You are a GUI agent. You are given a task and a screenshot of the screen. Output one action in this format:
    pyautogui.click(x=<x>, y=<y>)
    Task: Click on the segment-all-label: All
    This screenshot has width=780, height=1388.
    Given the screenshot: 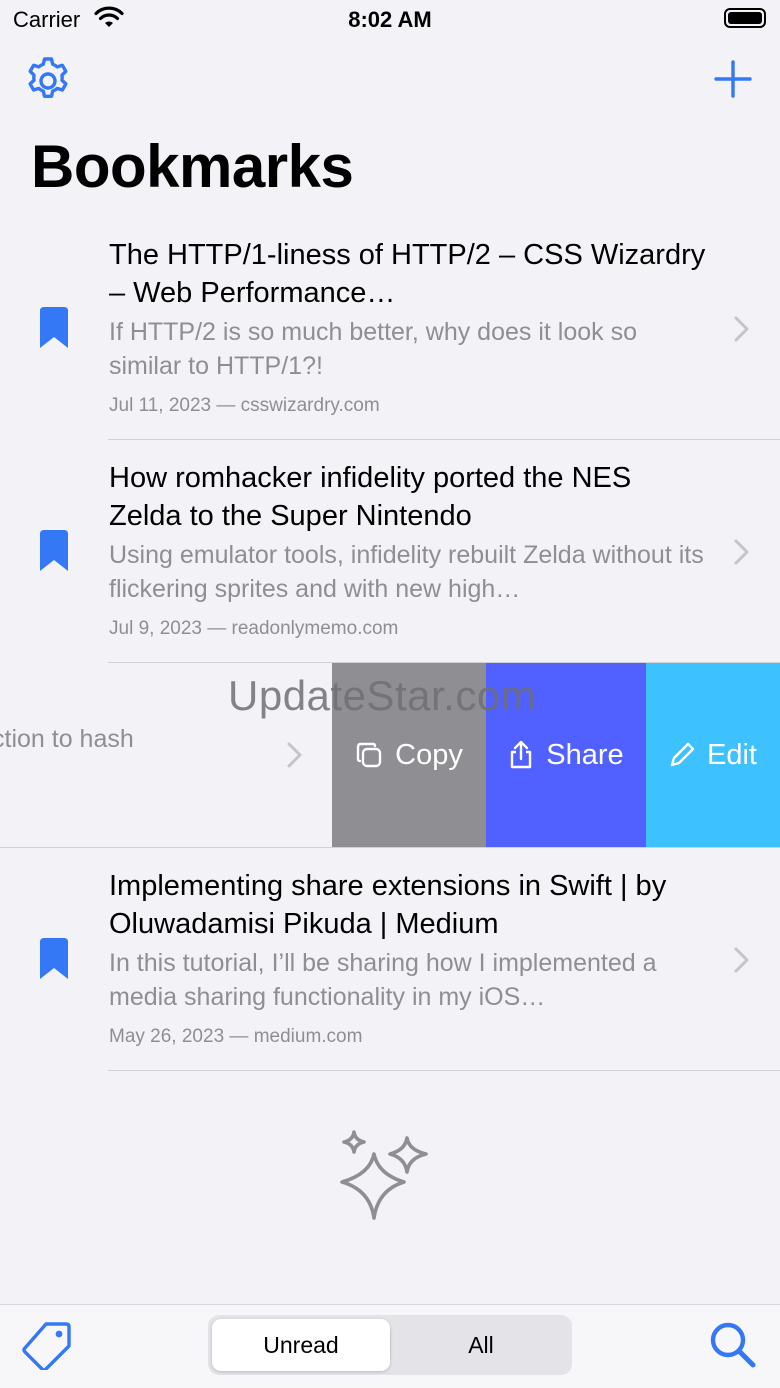 What is the action you would take?
    pyautogui.click(x=481, y=1344)
    